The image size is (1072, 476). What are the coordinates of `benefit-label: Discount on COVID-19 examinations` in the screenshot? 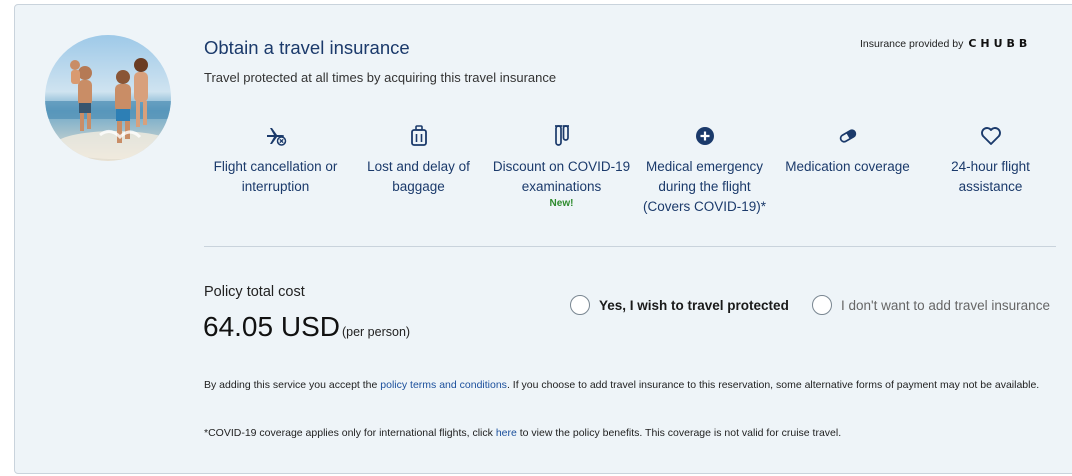 It's located at (561, 176).